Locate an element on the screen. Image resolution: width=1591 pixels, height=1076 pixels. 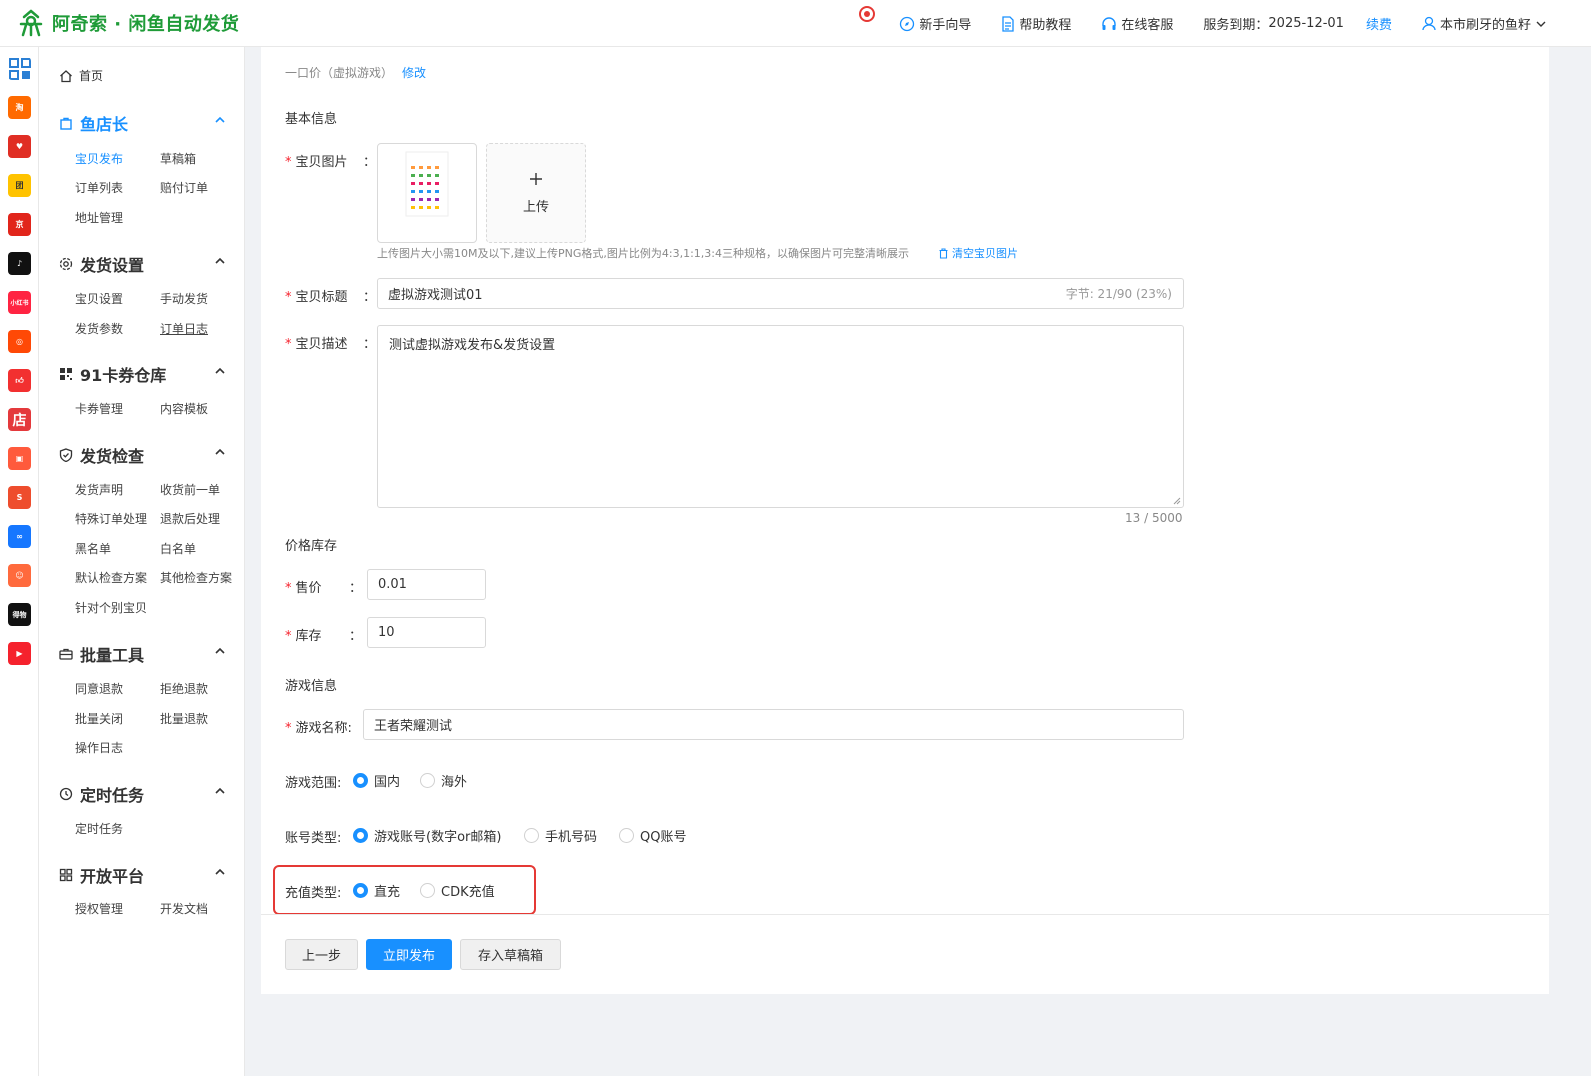
nav-item-address: 地址管理 is located at coordinates (99, 217).